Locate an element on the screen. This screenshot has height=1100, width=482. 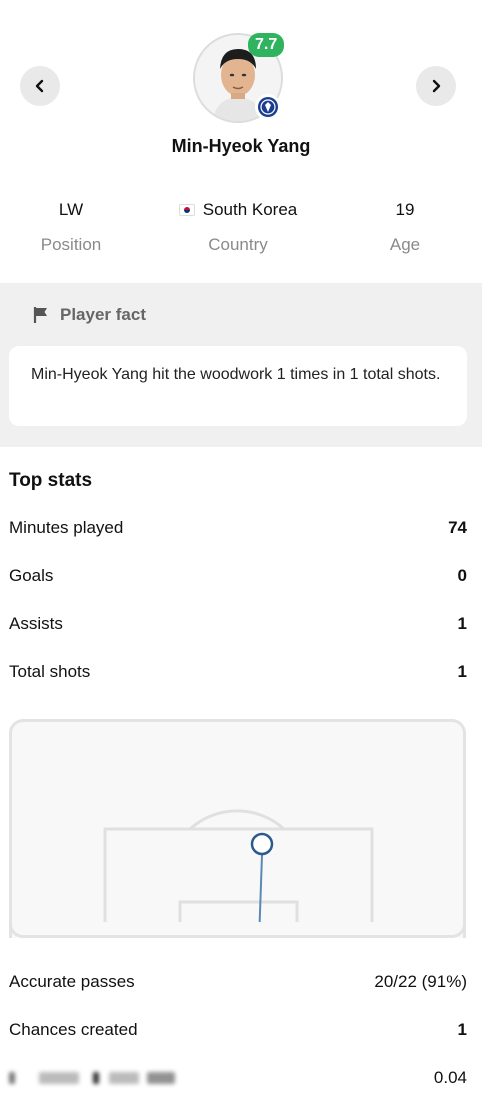
top-stats-title: Top stats is located at coordinates (51, 480).